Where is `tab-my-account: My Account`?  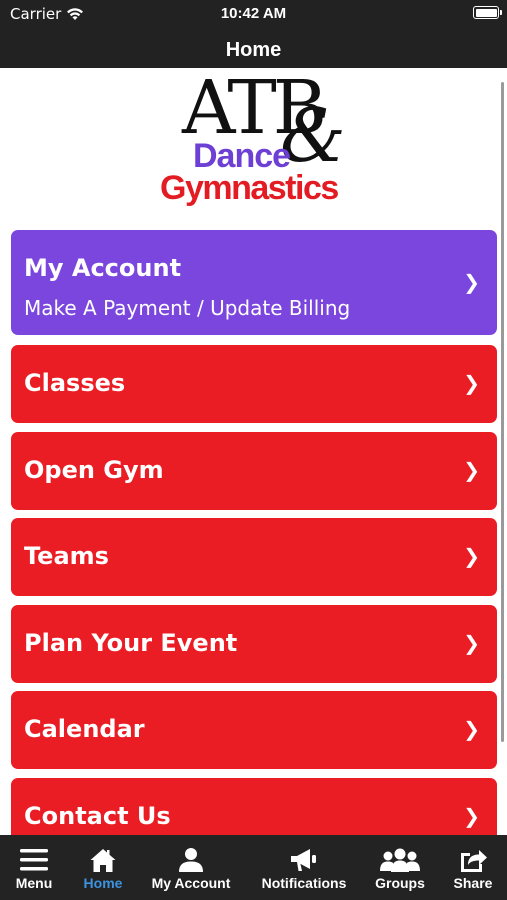
tab-my-account: My Account is located at coordinates (191, 867).